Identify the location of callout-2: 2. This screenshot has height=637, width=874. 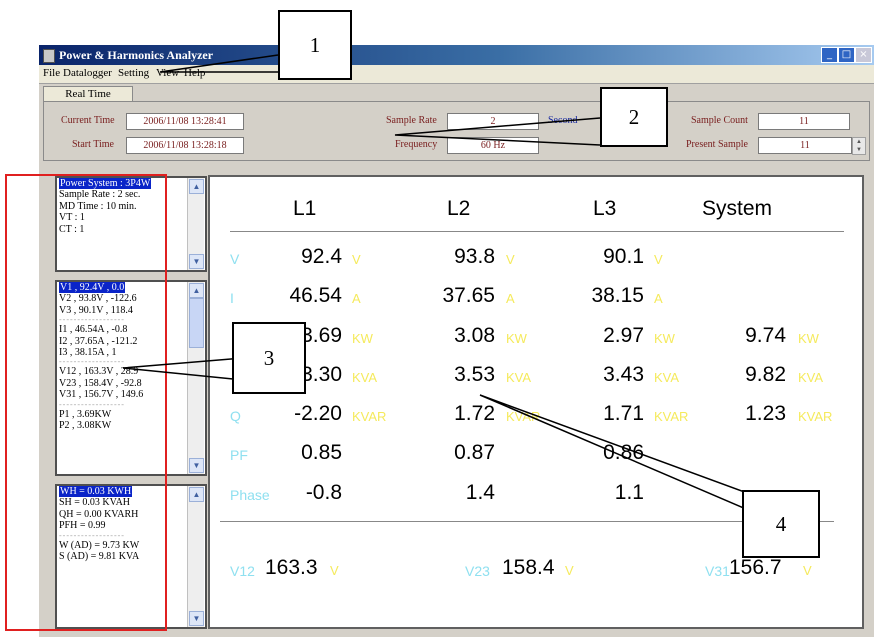
(634, 117).